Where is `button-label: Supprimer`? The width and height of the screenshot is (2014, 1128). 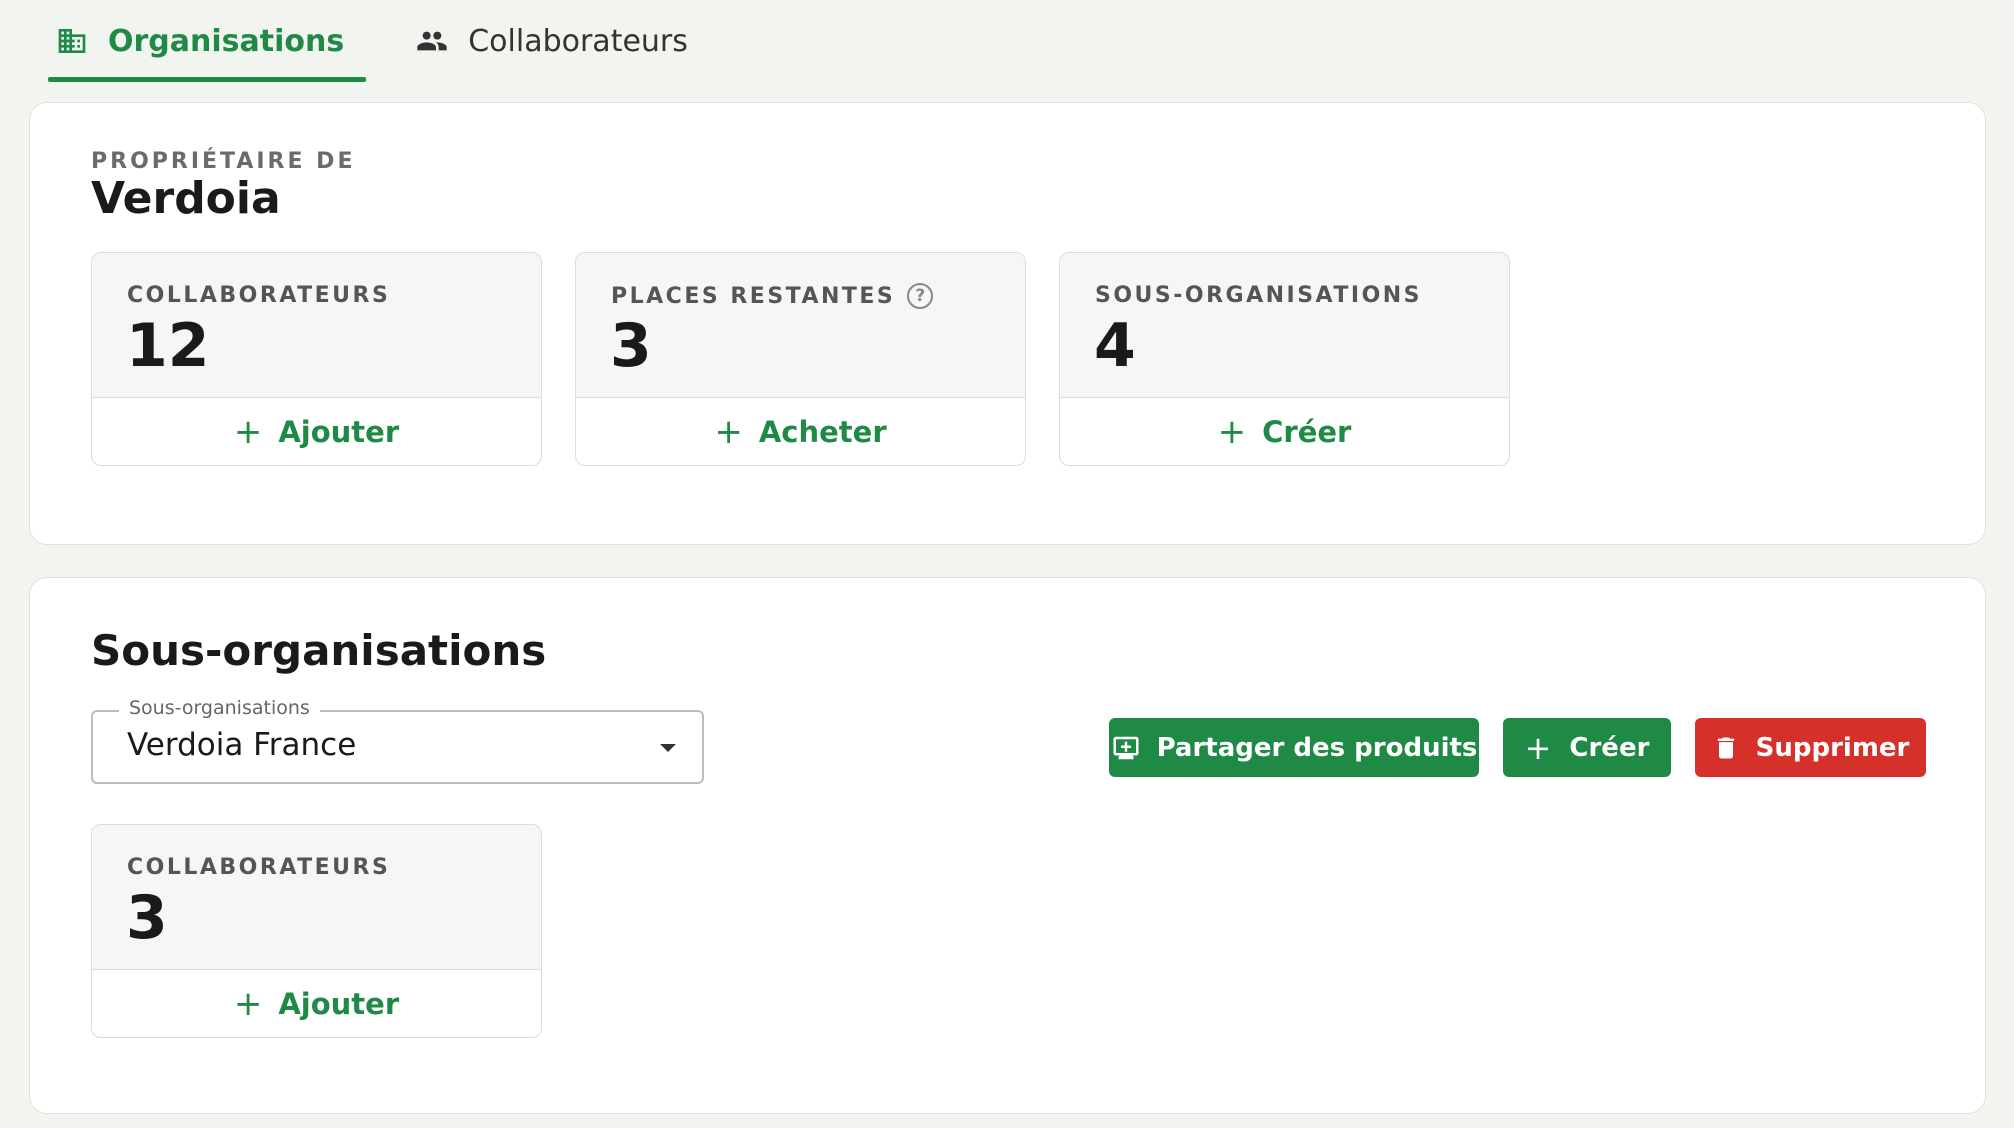
button-label: Supprimer is located at coordinates (1832, 747).